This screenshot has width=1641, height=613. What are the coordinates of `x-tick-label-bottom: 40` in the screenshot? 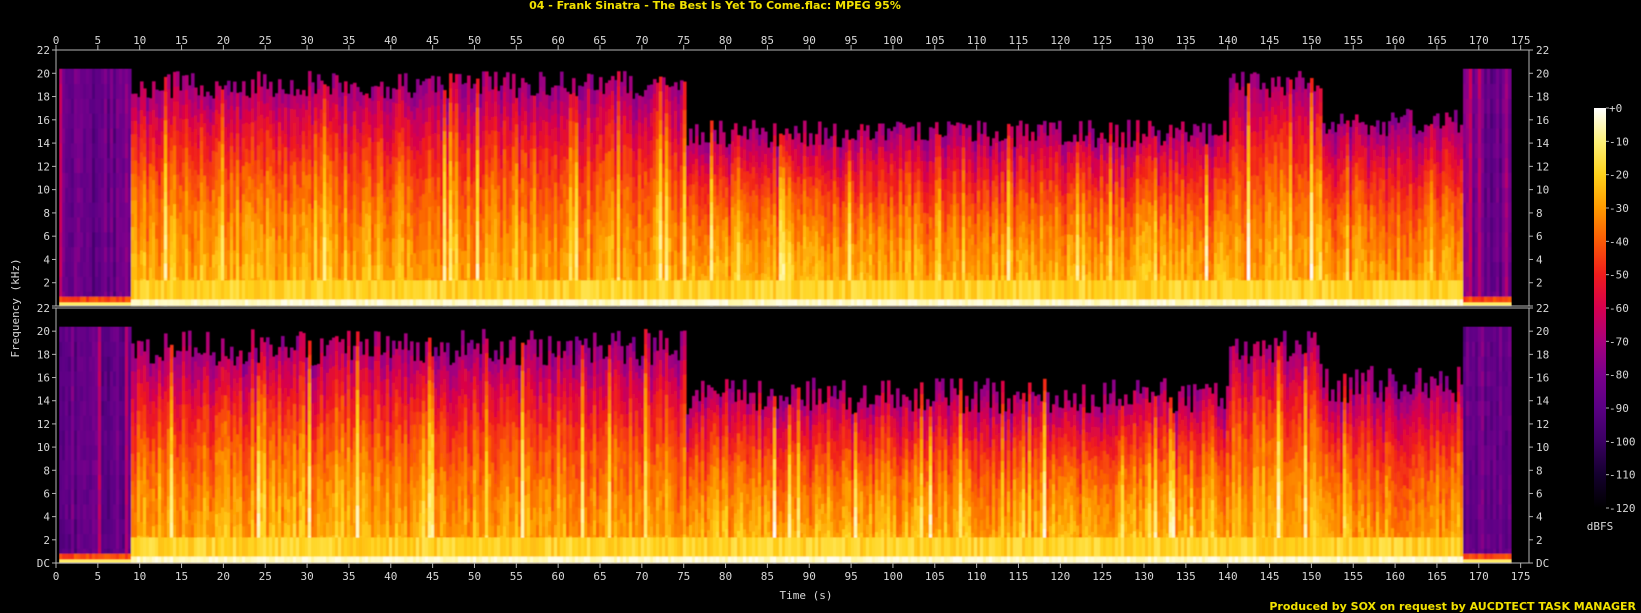 It's located at (390, 576).